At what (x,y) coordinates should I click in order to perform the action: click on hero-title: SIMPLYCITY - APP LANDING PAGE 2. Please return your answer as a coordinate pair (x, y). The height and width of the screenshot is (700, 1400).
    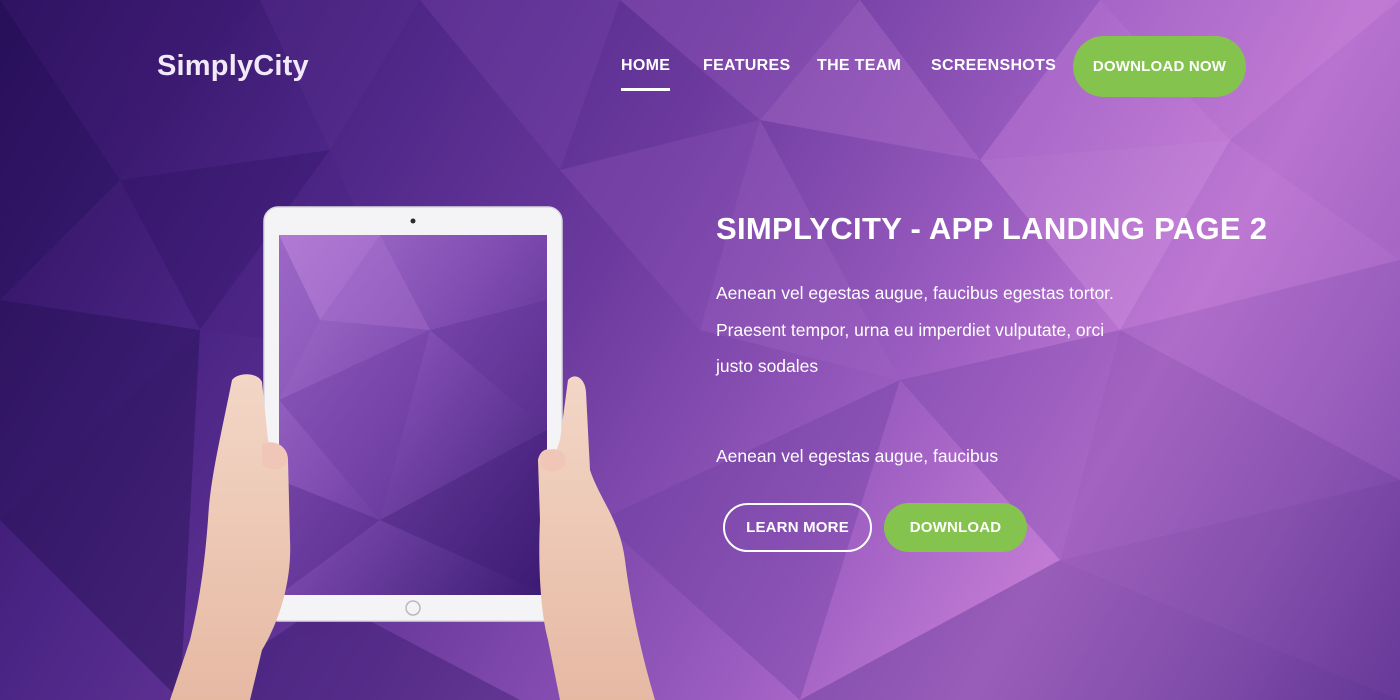
    Looking at the image, I should click on (992, 228).